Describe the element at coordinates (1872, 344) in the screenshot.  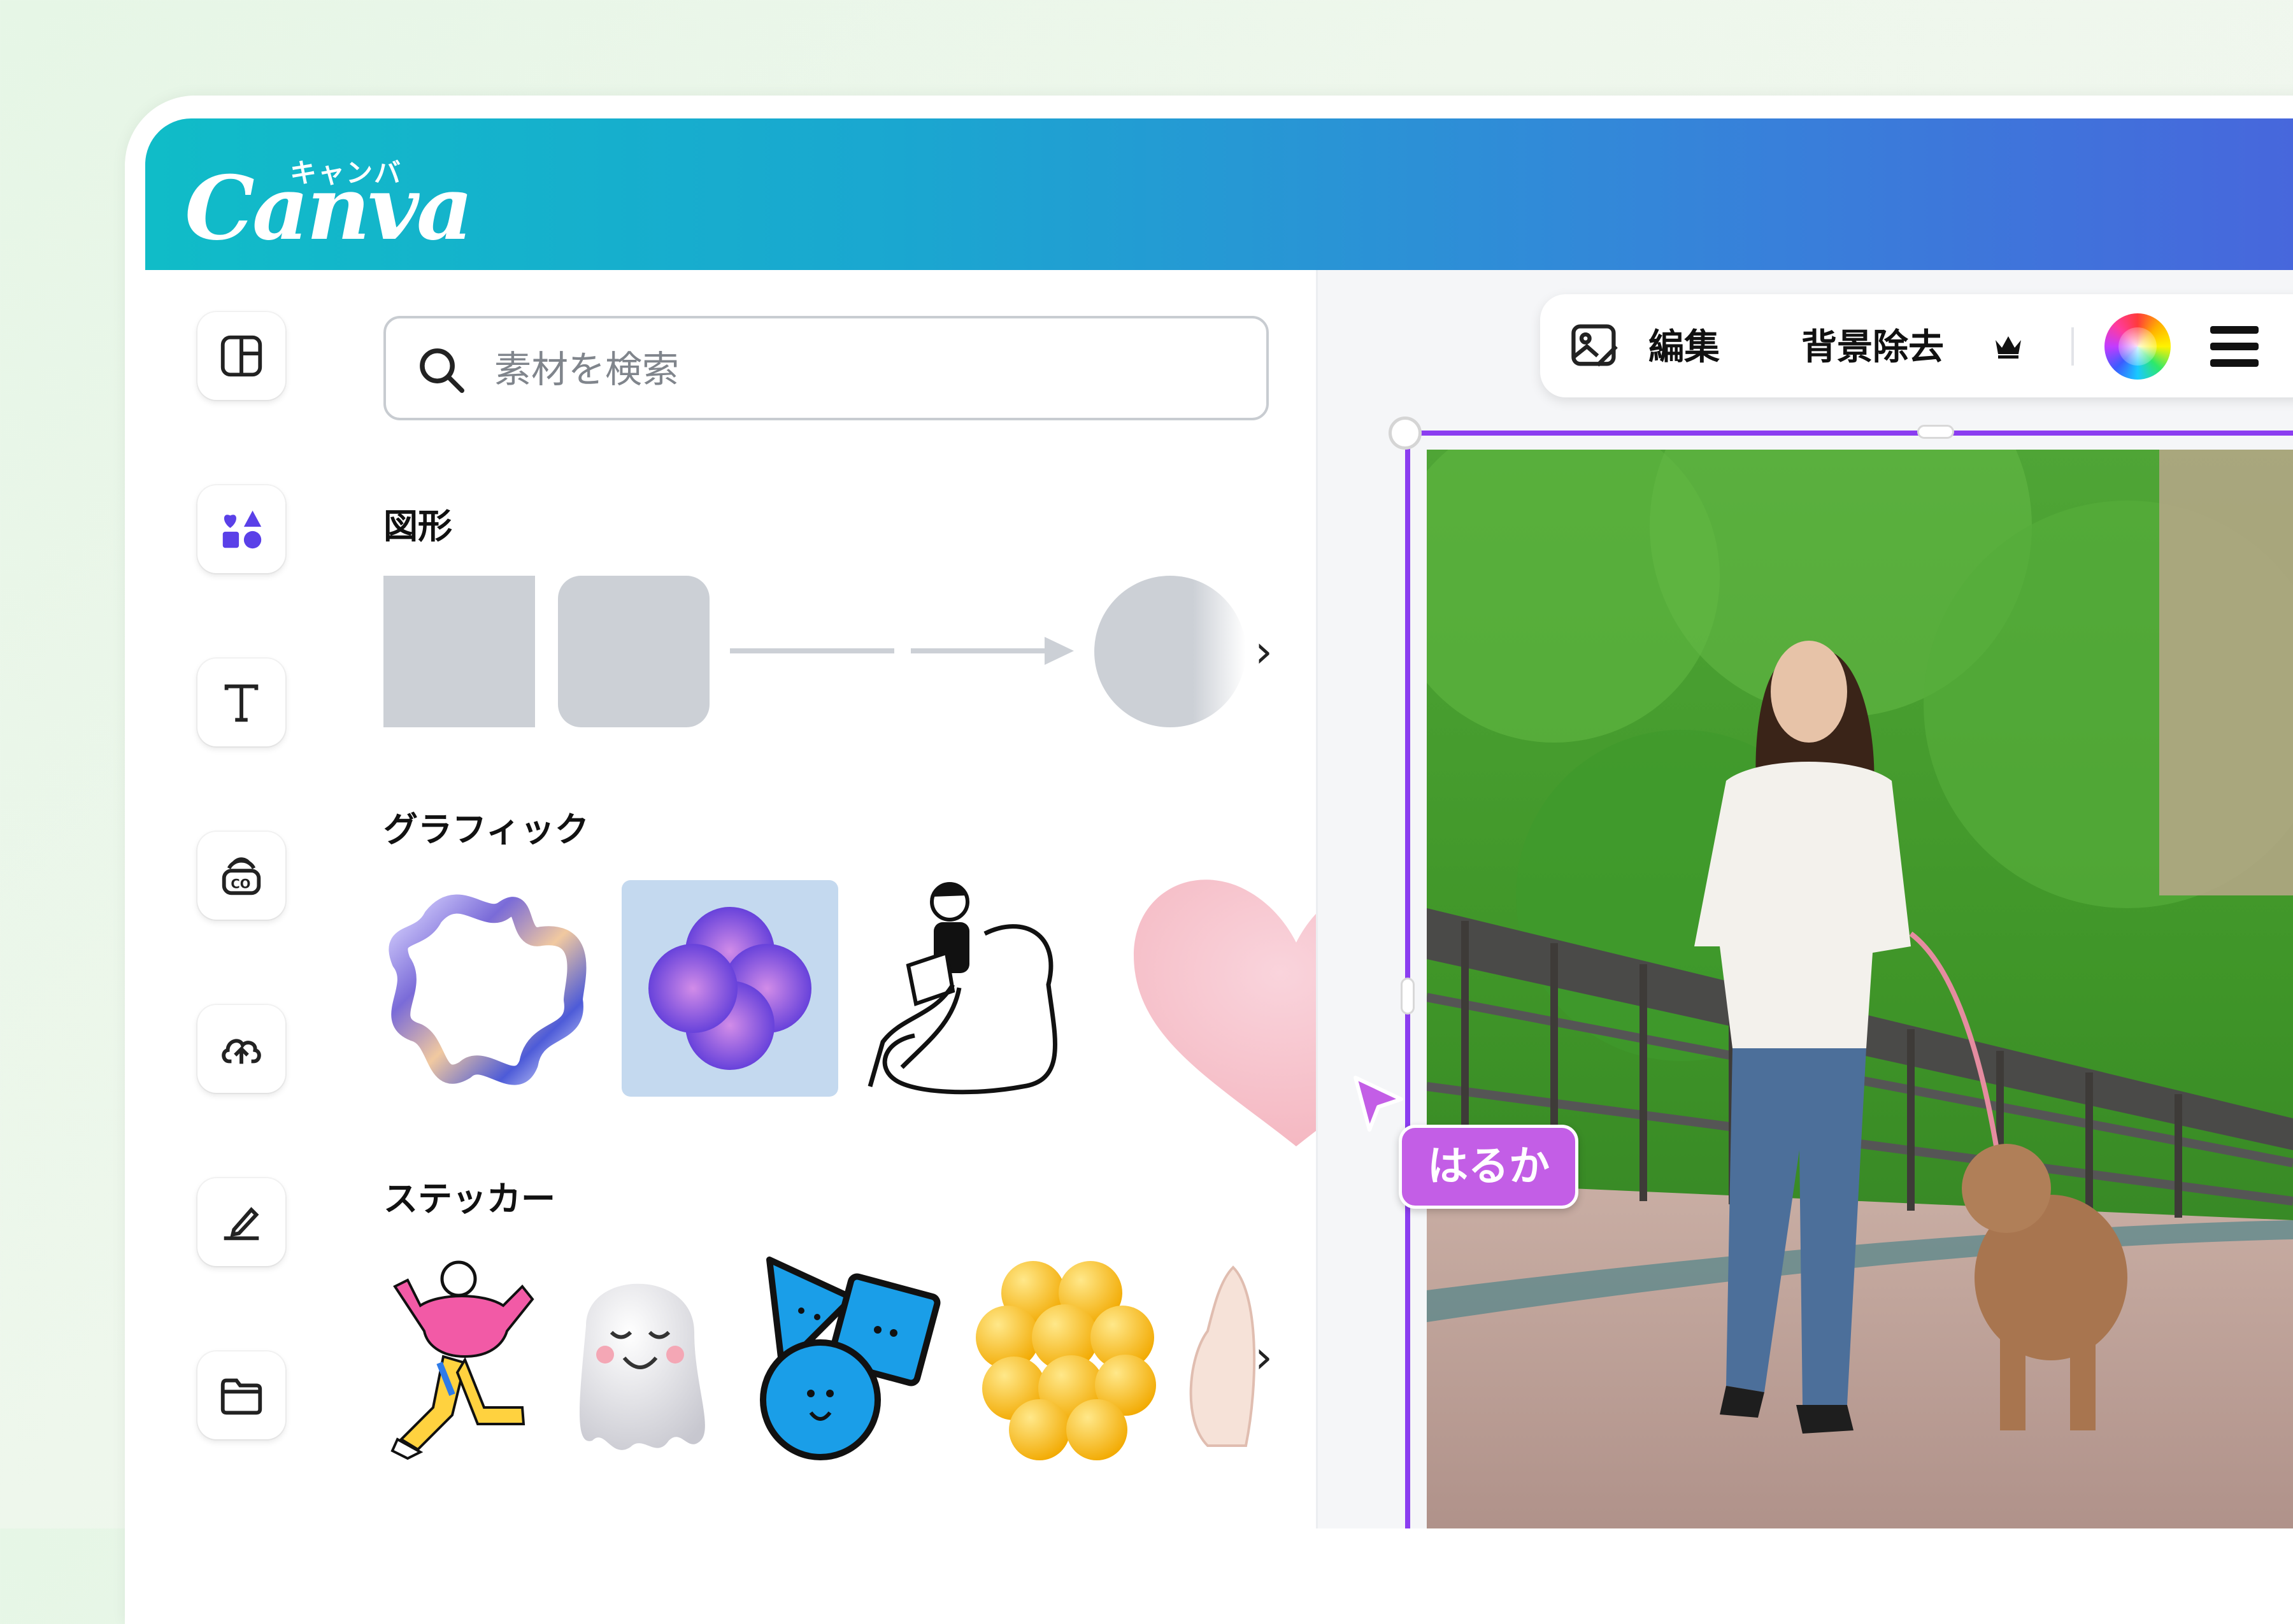
I see `background-remover-button: 背景除去` at that location.